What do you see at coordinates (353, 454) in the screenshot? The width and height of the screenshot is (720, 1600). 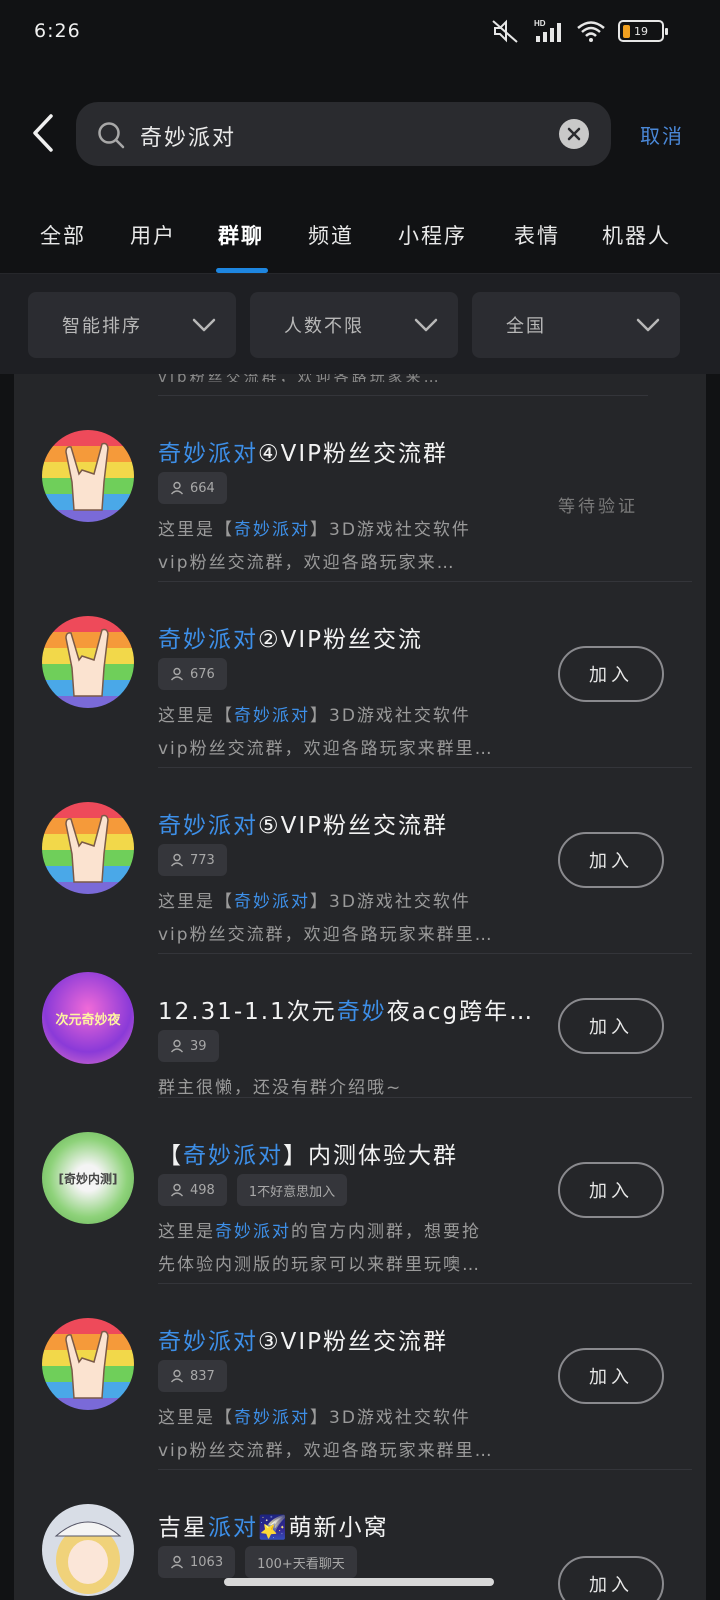 I see `title-rest: ④VIP粉丝交流群` at bounding box center [353, 454].